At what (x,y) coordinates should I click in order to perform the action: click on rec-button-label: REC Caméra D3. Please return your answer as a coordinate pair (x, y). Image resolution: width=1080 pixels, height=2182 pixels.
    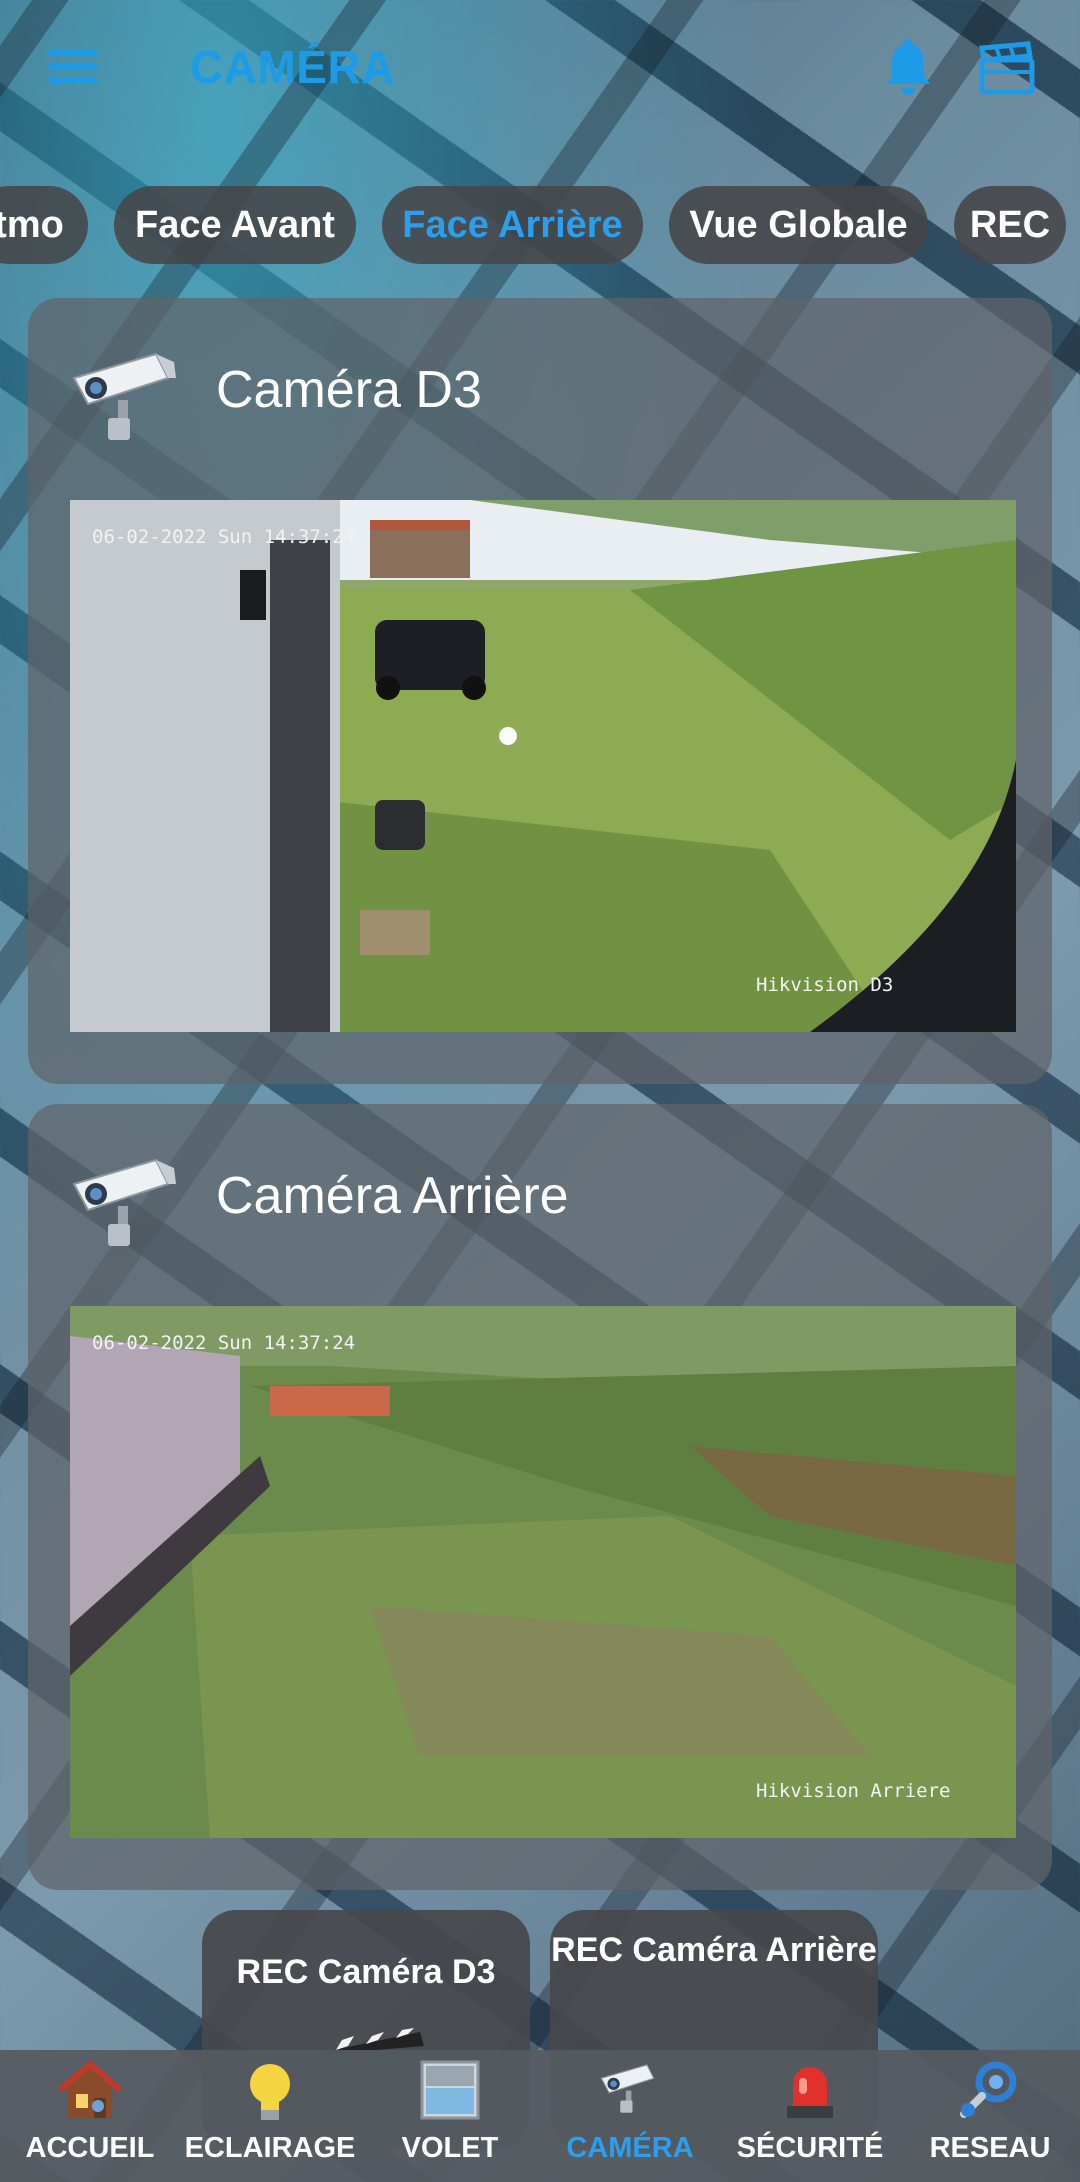
    Looking at the image, I should click on (366, 1972).